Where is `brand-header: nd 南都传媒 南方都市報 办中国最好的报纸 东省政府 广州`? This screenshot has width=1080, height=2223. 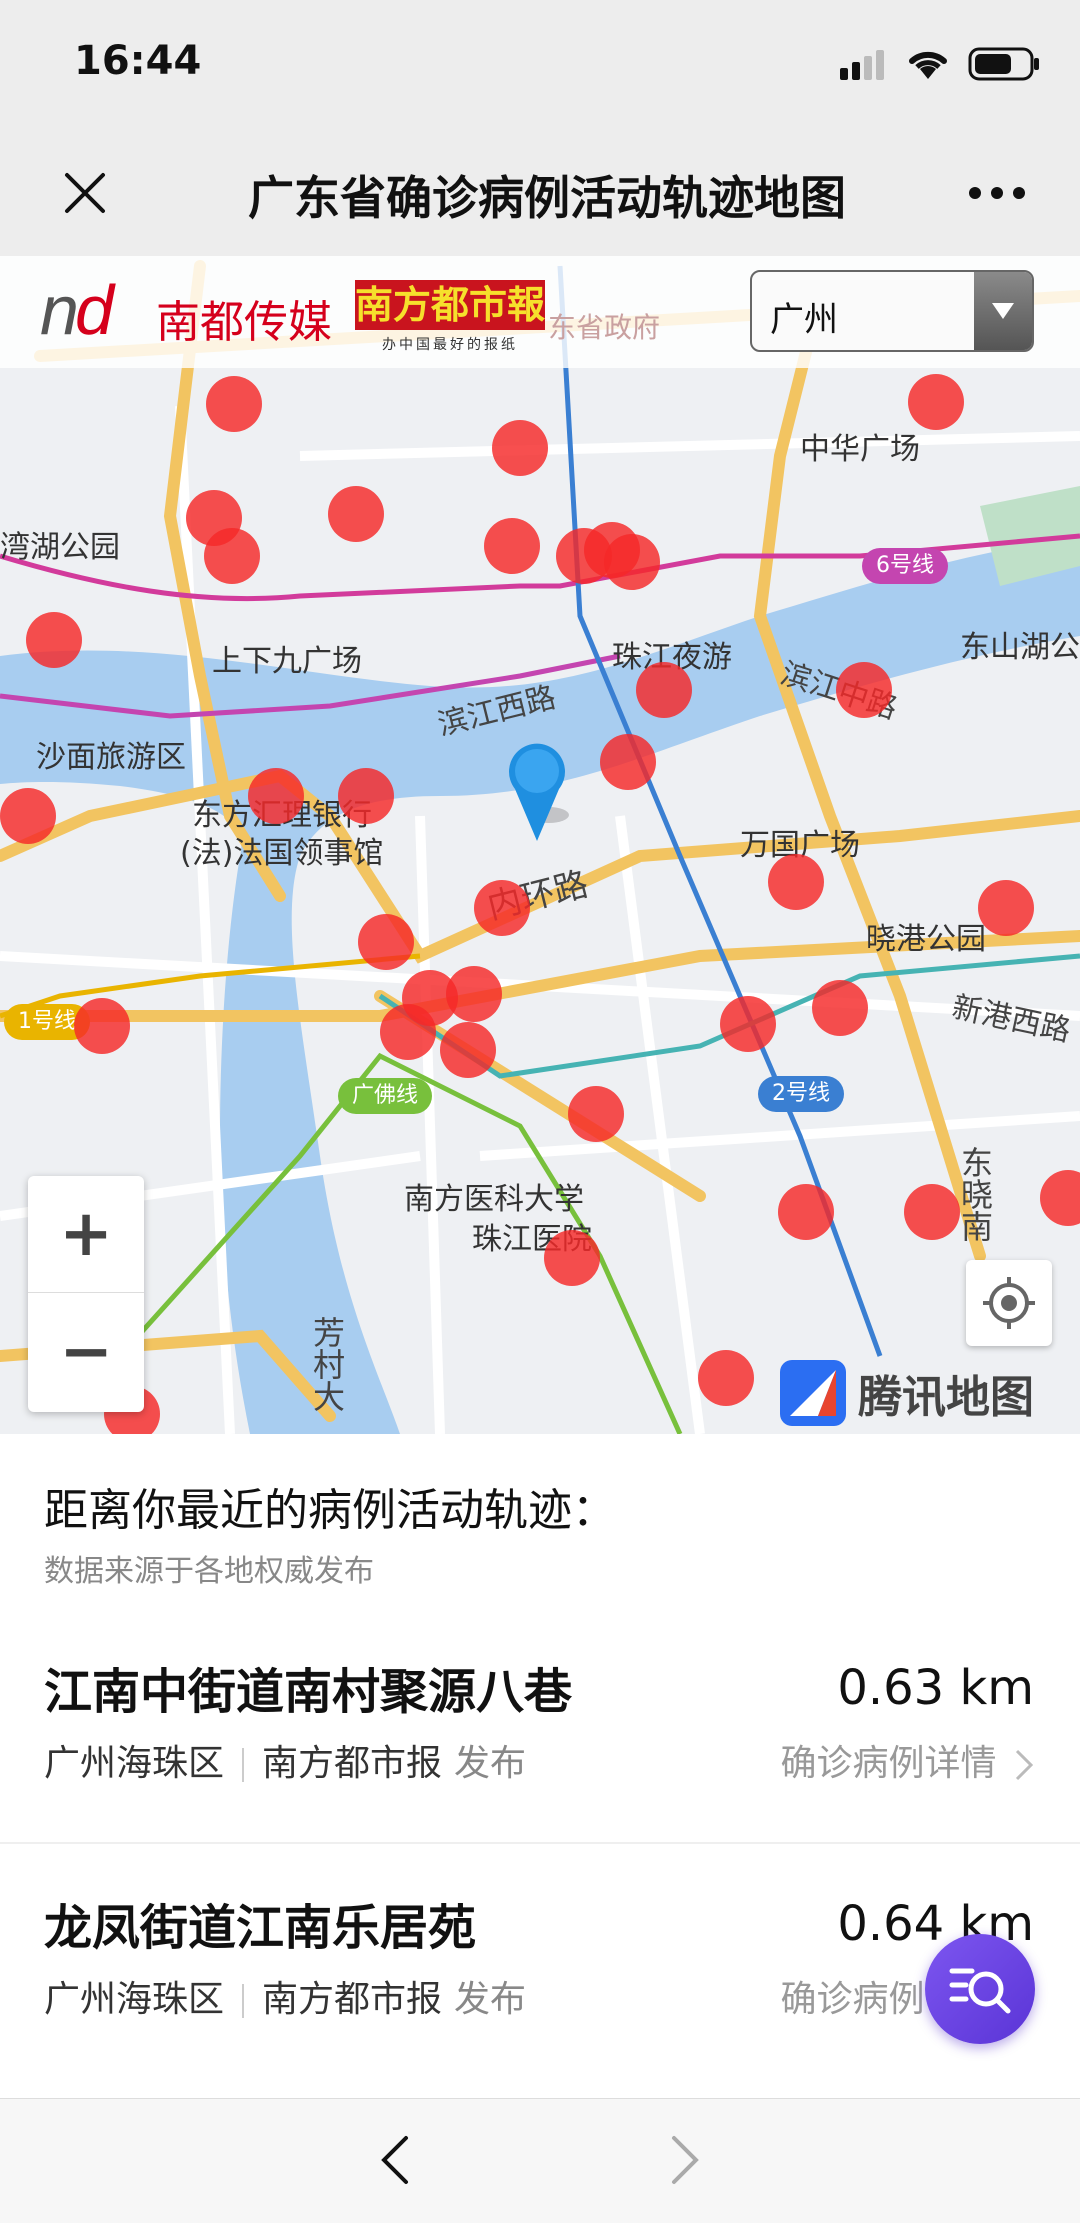 brand-header: nd 南都传媒 南方都市報 办中国最好的报纸 东省政府 广州 is located at coordinates (540, 312).